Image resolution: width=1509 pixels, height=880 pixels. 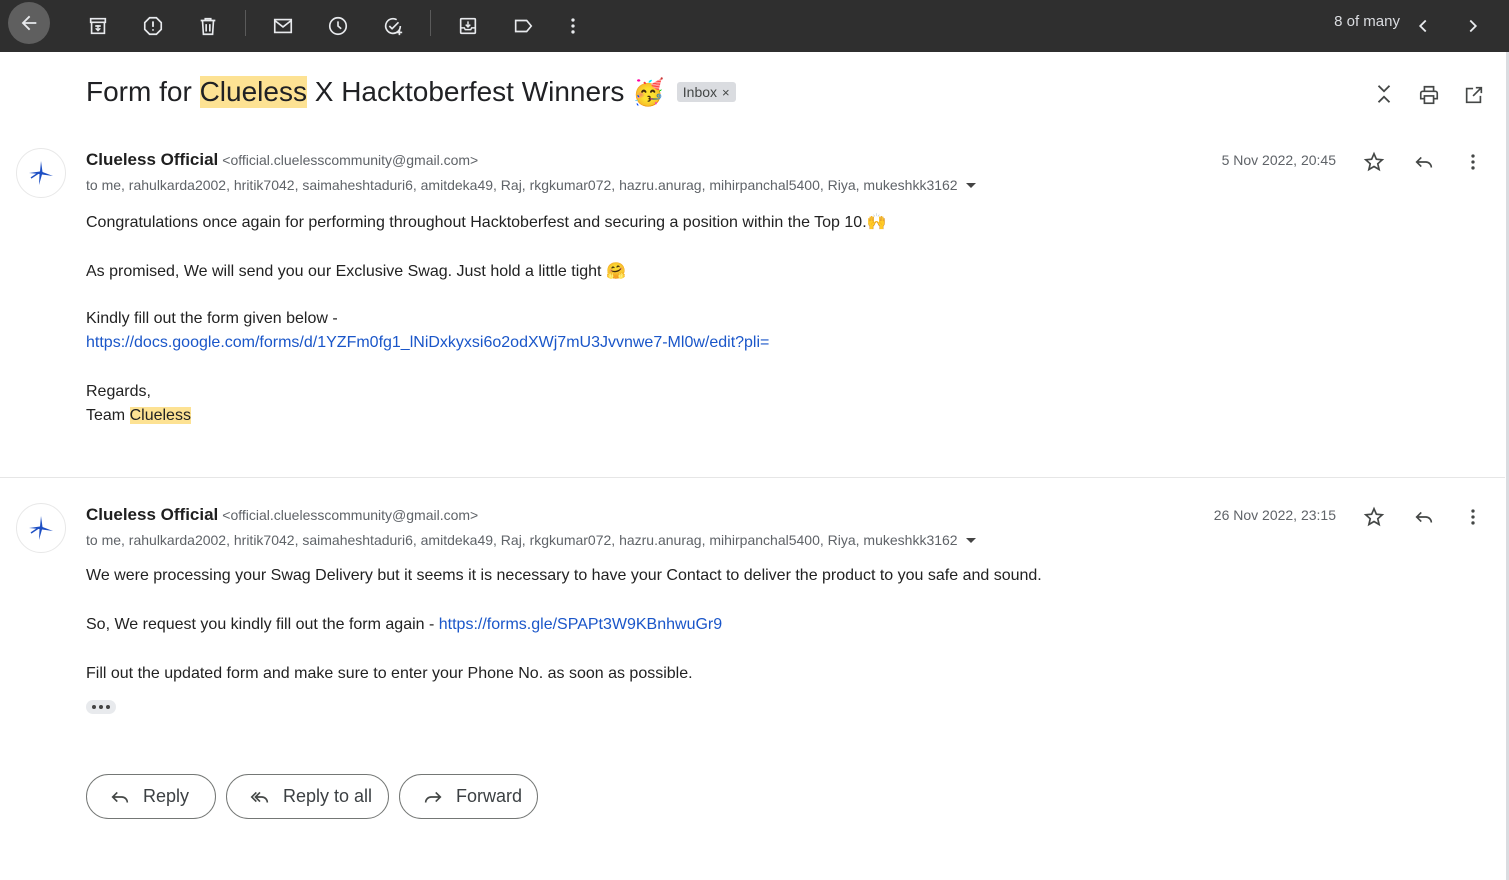 I want to click on party-emoji: 🥳, so click(x=648, y=91).